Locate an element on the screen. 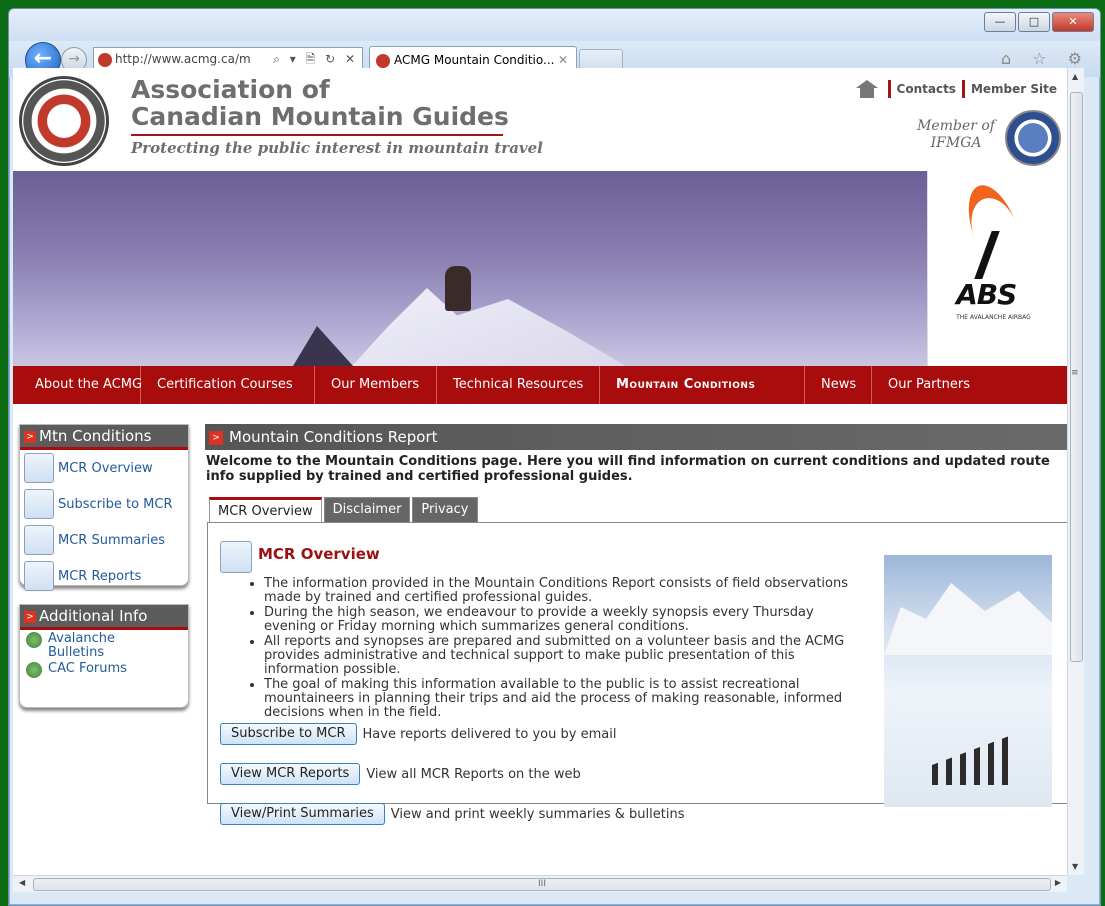 The height and width of the screenshot is (906, 1105). maximize-button: □ is located at coordinates (1034, 22).